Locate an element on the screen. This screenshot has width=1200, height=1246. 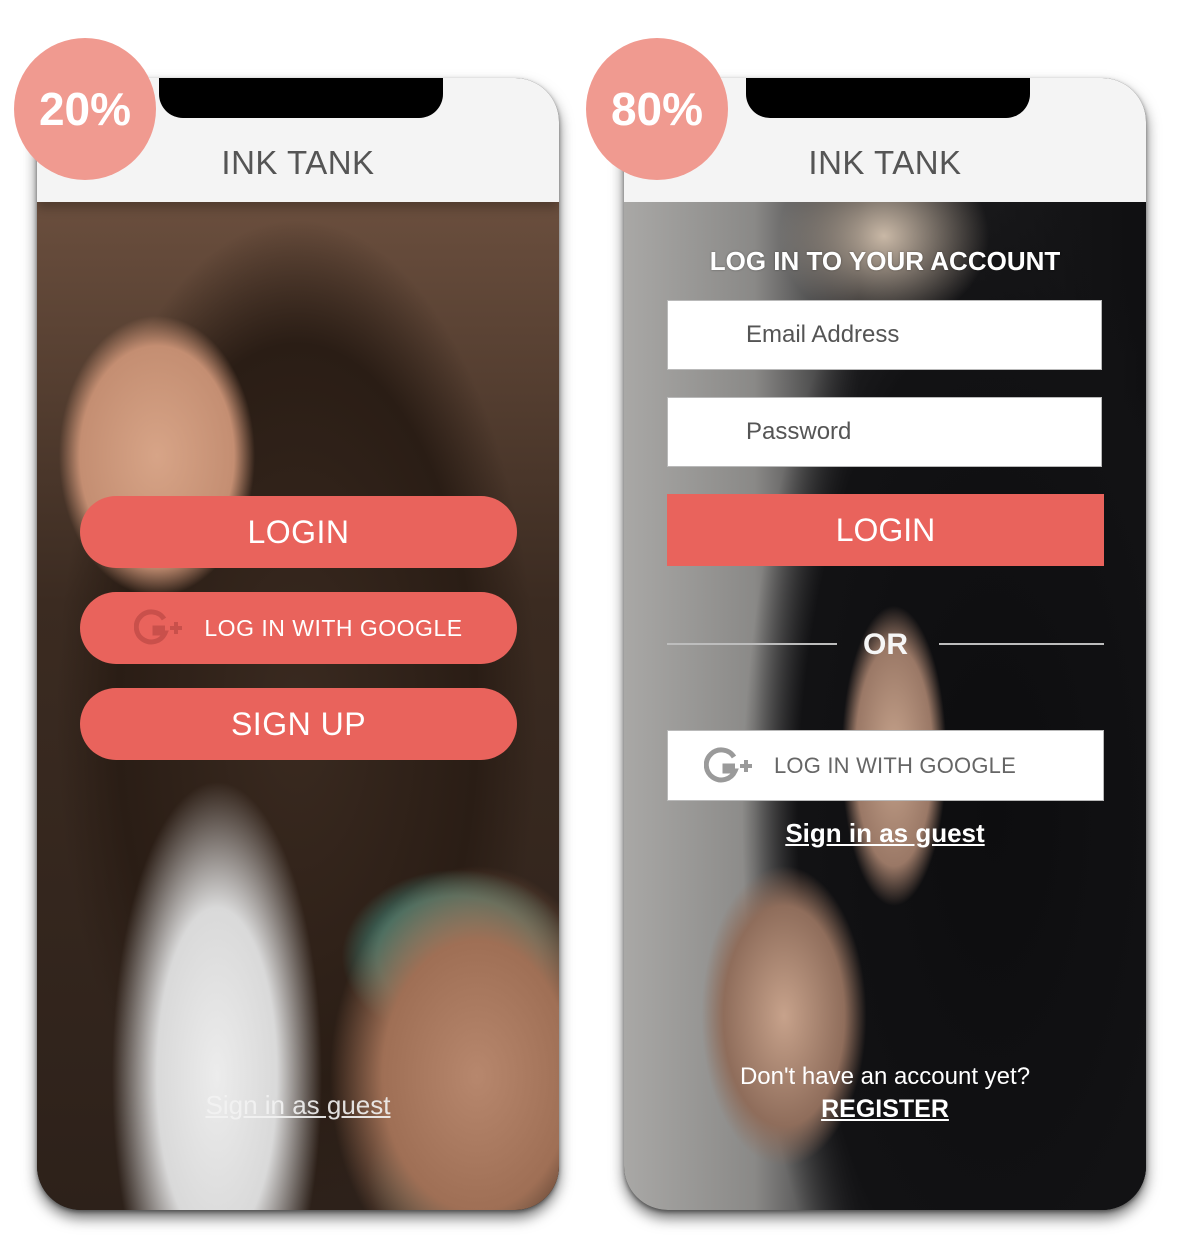
login-heading: LOG IN TO YOUR ACCOUNT is located at coordinates (885, 261).